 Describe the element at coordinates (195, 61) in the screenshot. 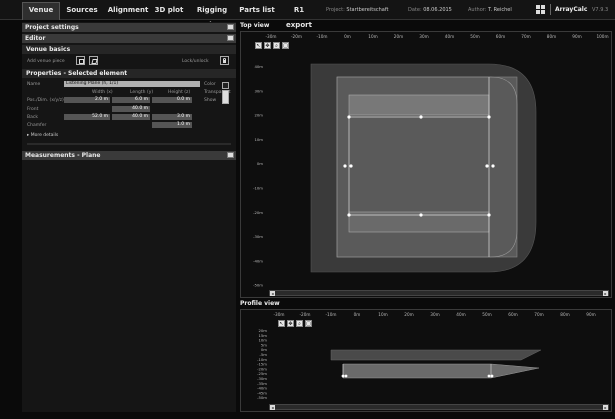

I see `lock-unlock-label: Lock/unlock` at that location.